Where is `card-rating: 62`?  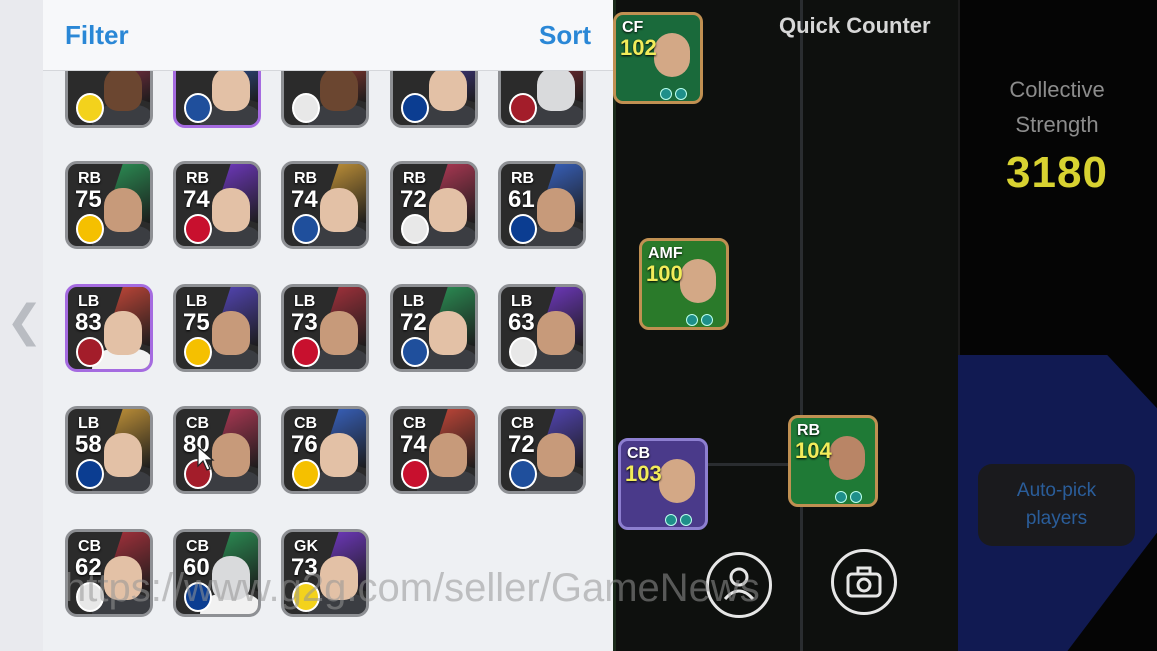
card-rating: 62 is located at coordinates (88, 567).